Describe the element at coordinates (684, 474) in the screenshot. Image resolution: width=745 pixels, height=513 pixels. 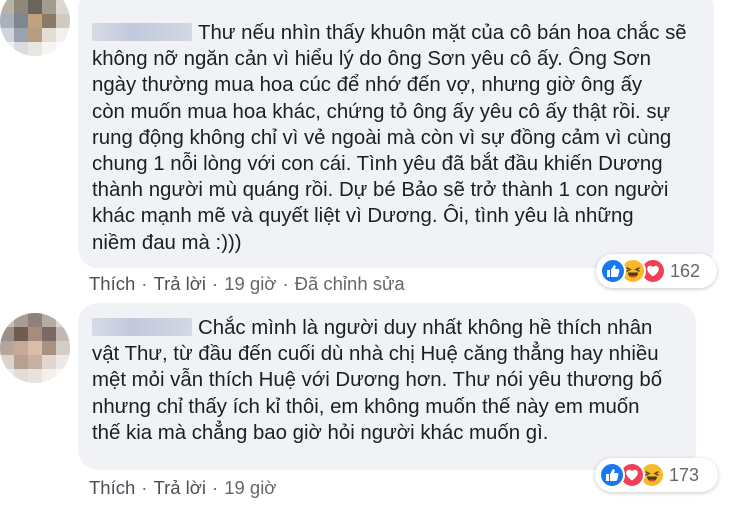
I see `reaction-count: 173` at that location.